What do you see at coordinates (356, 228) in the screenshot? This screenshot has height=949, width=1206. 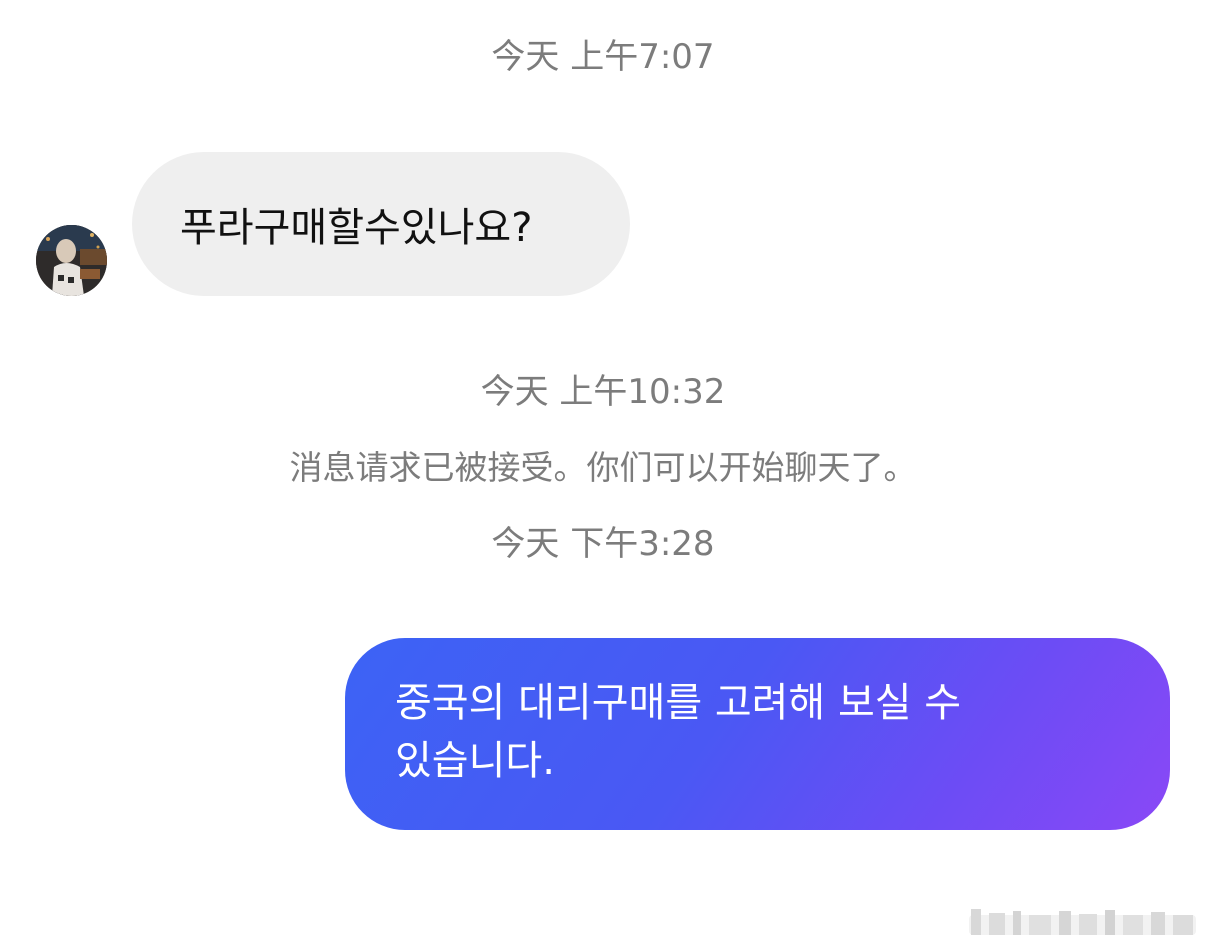 I see `incoming-message-text: 푸라구매할수있나요?` at bounding box center [356, 228].